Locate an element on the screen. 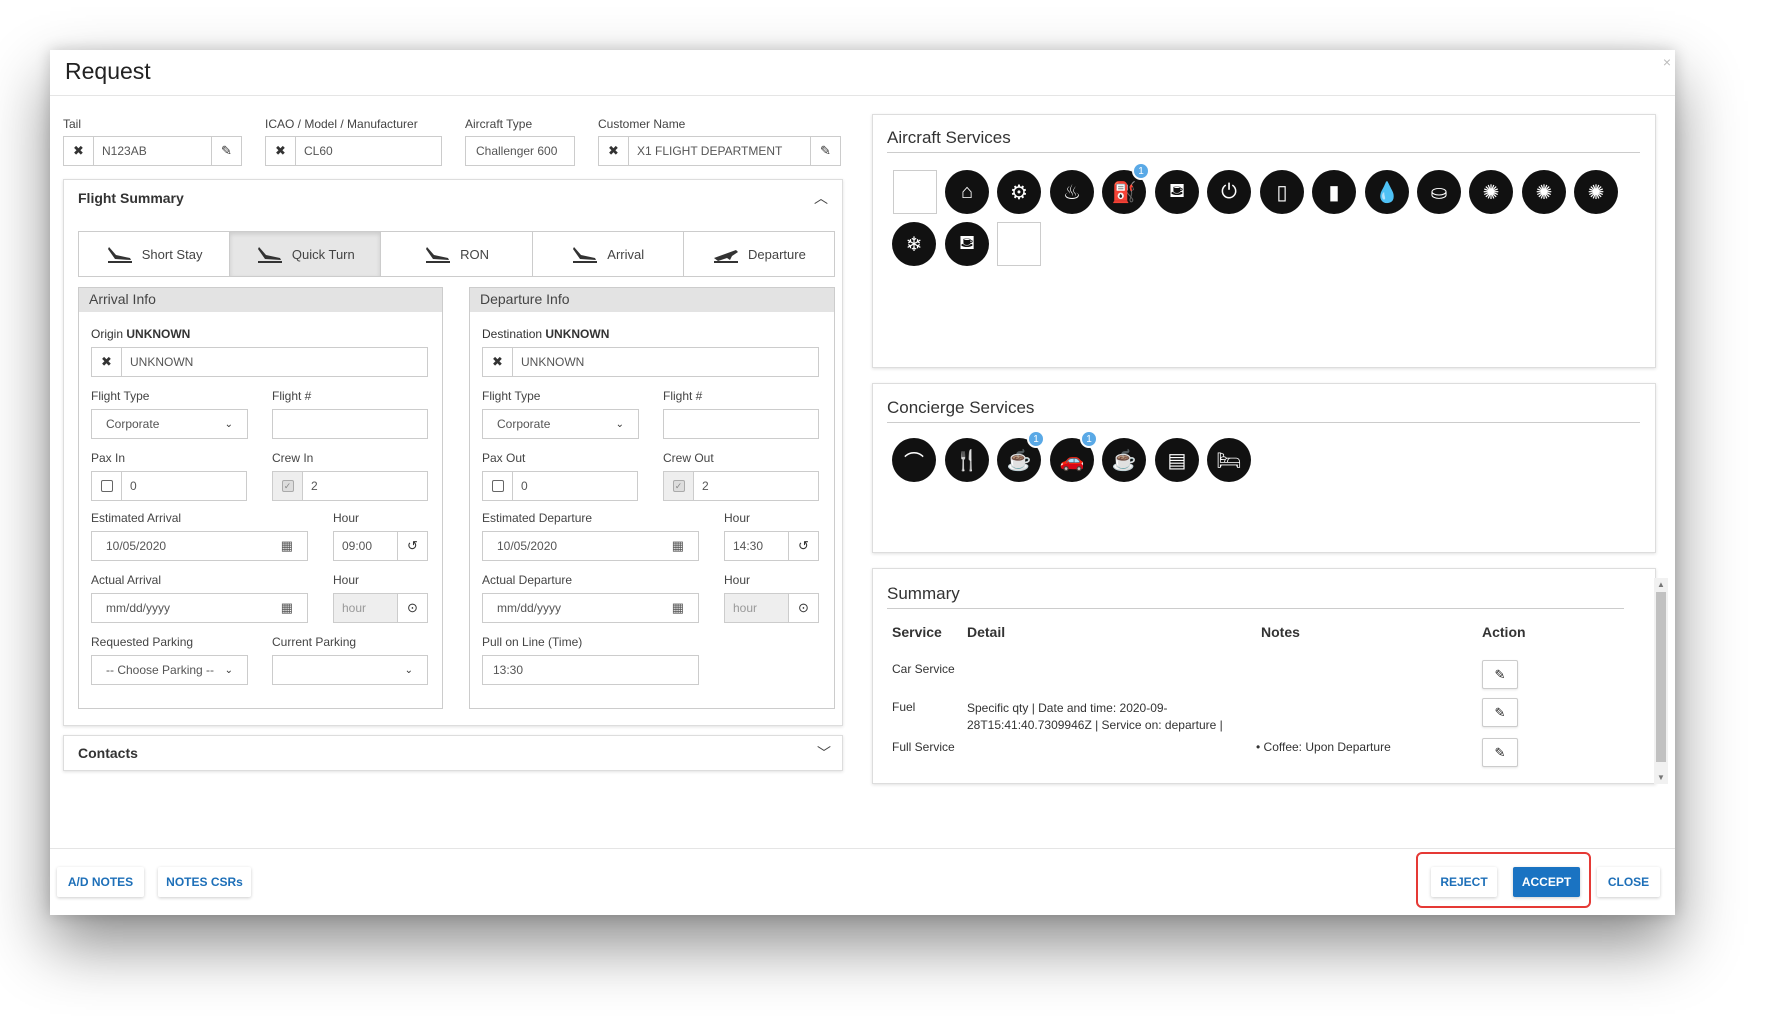 The width and height of the screenshot is (1777, 1016). power-icon: ⏻ is located at coordinates (1229, 192).